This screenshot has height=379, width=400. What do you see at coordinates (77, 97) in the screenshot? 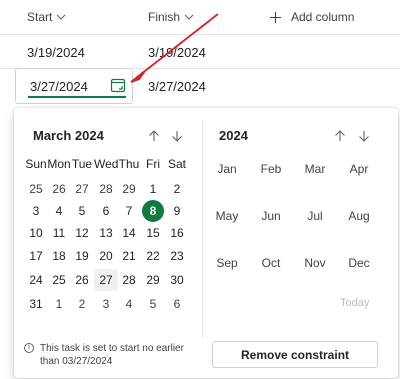
I see `input-focus-underline` at bounding box center [77, 97].